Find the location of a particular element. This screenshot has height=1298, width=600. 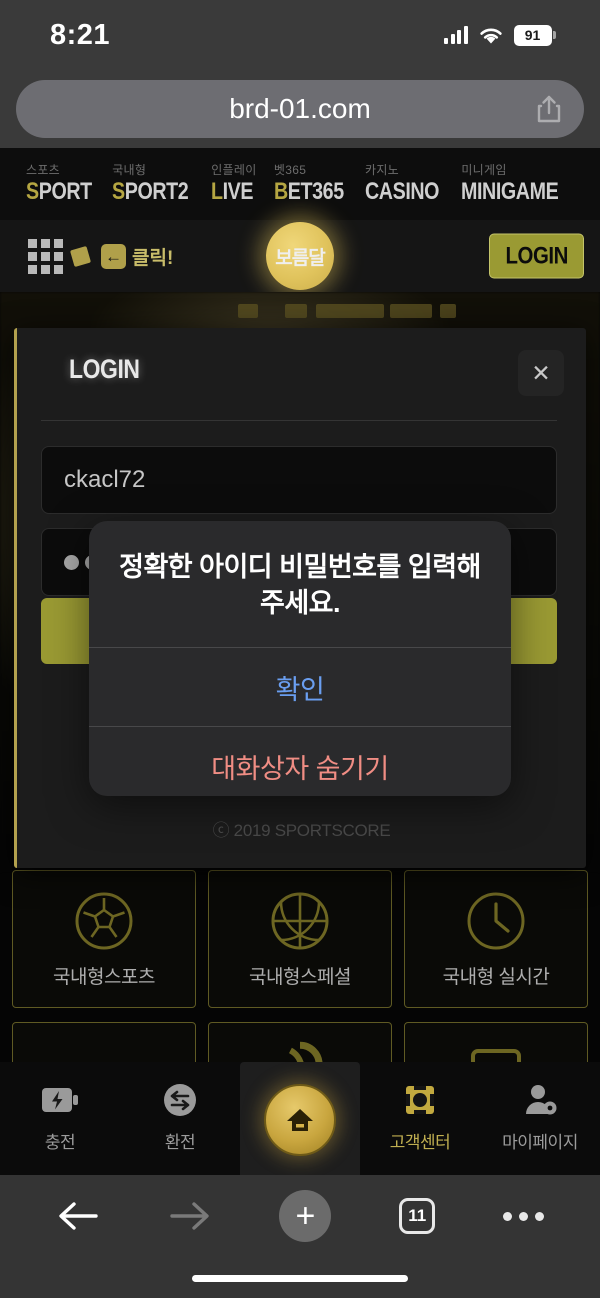

tab-label: 환전 is located at coordinates (180, 1142).